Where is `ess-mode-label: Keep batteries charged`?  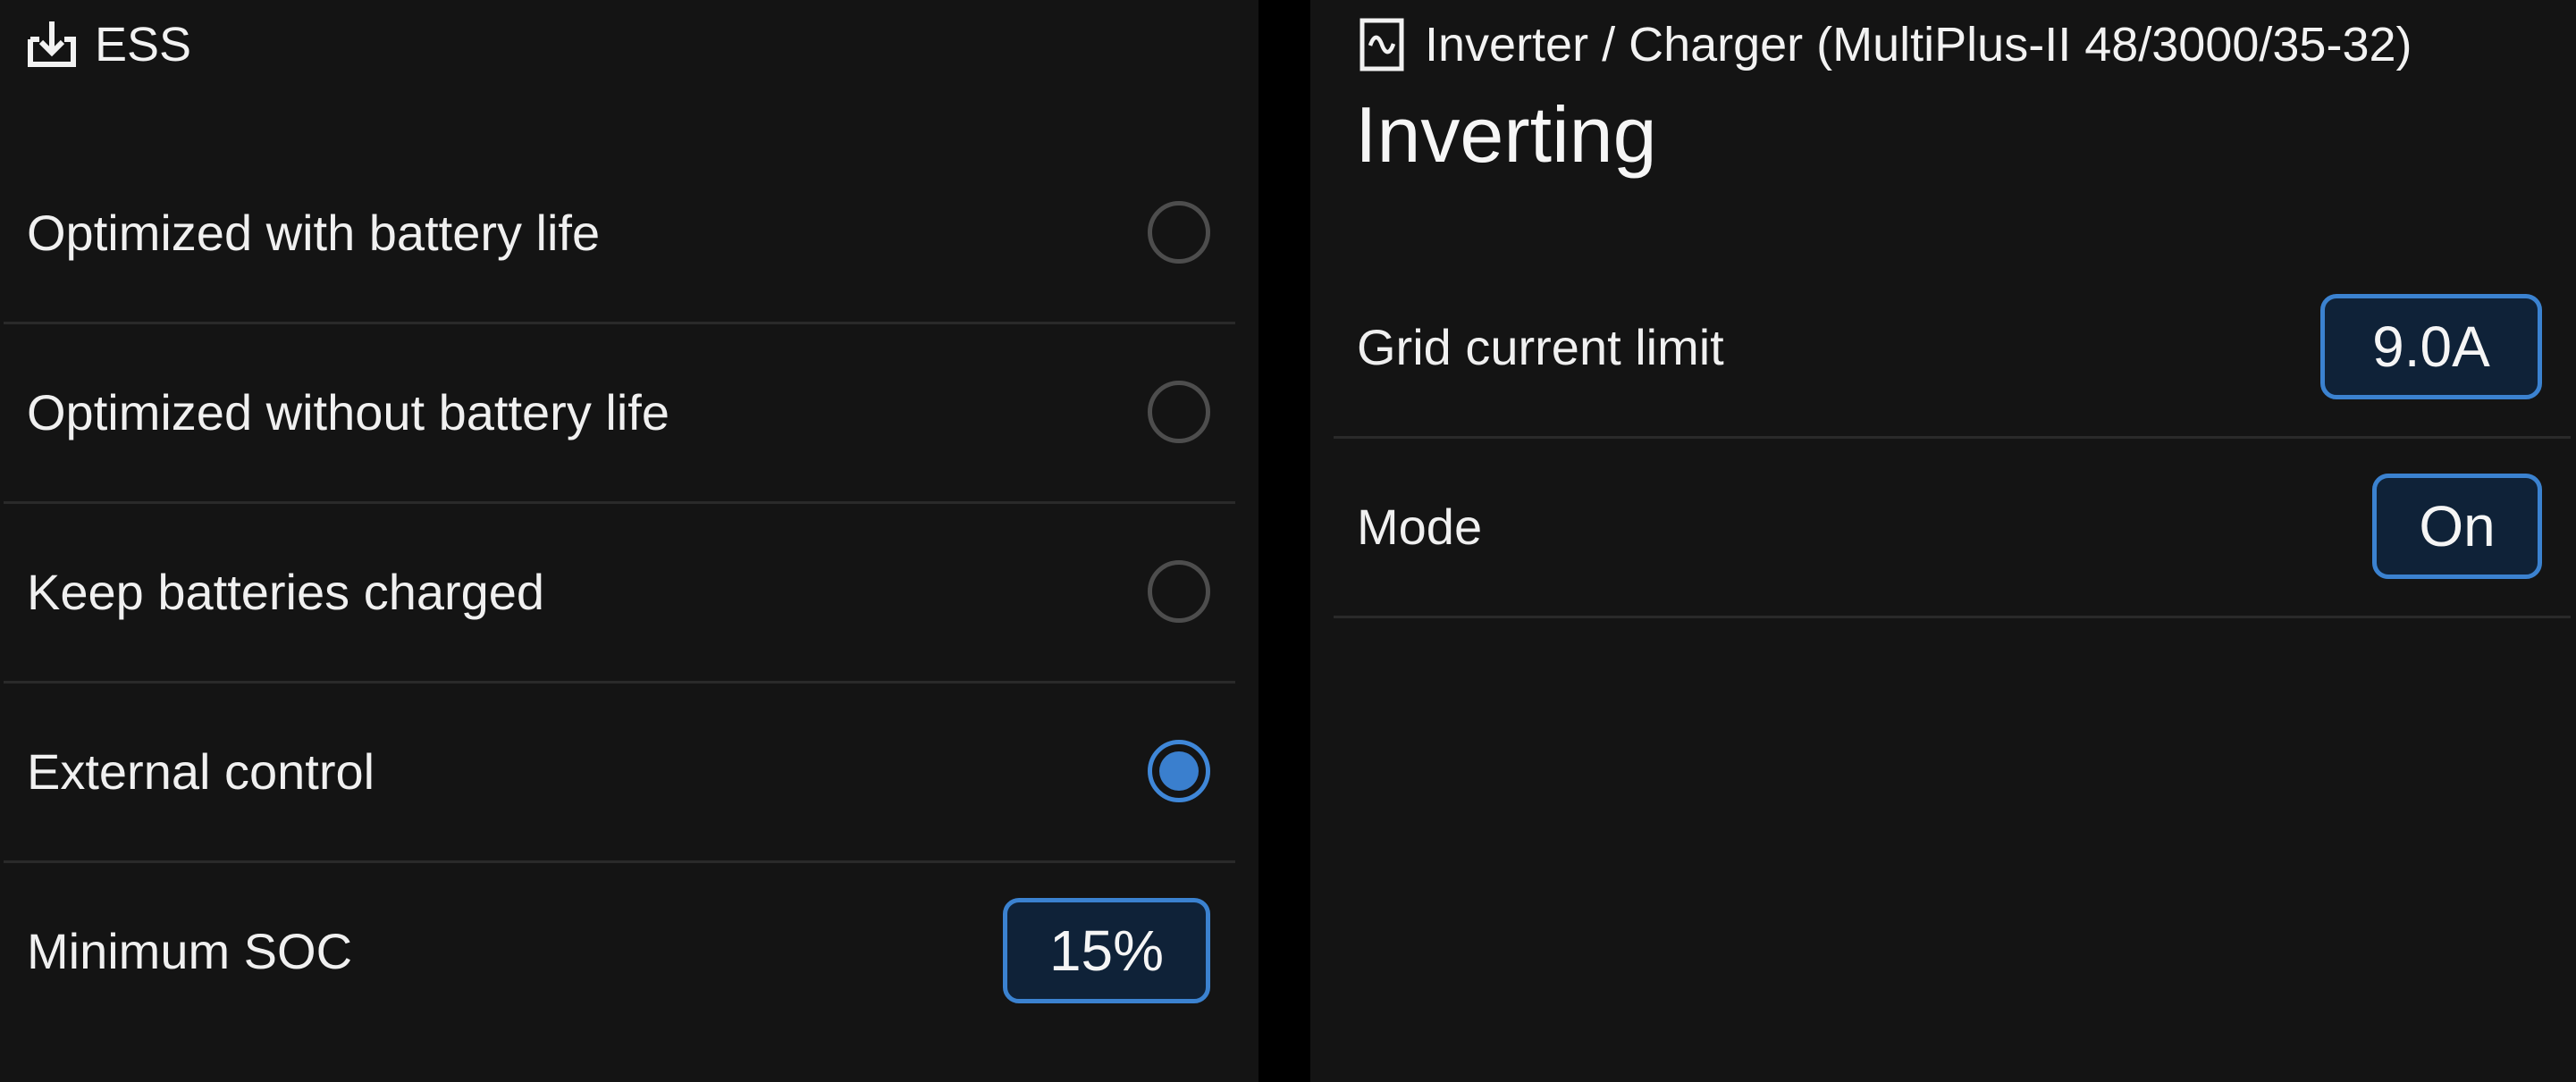 ess-mode-label: Keep batteries charged is located at coordinates (286, 591).